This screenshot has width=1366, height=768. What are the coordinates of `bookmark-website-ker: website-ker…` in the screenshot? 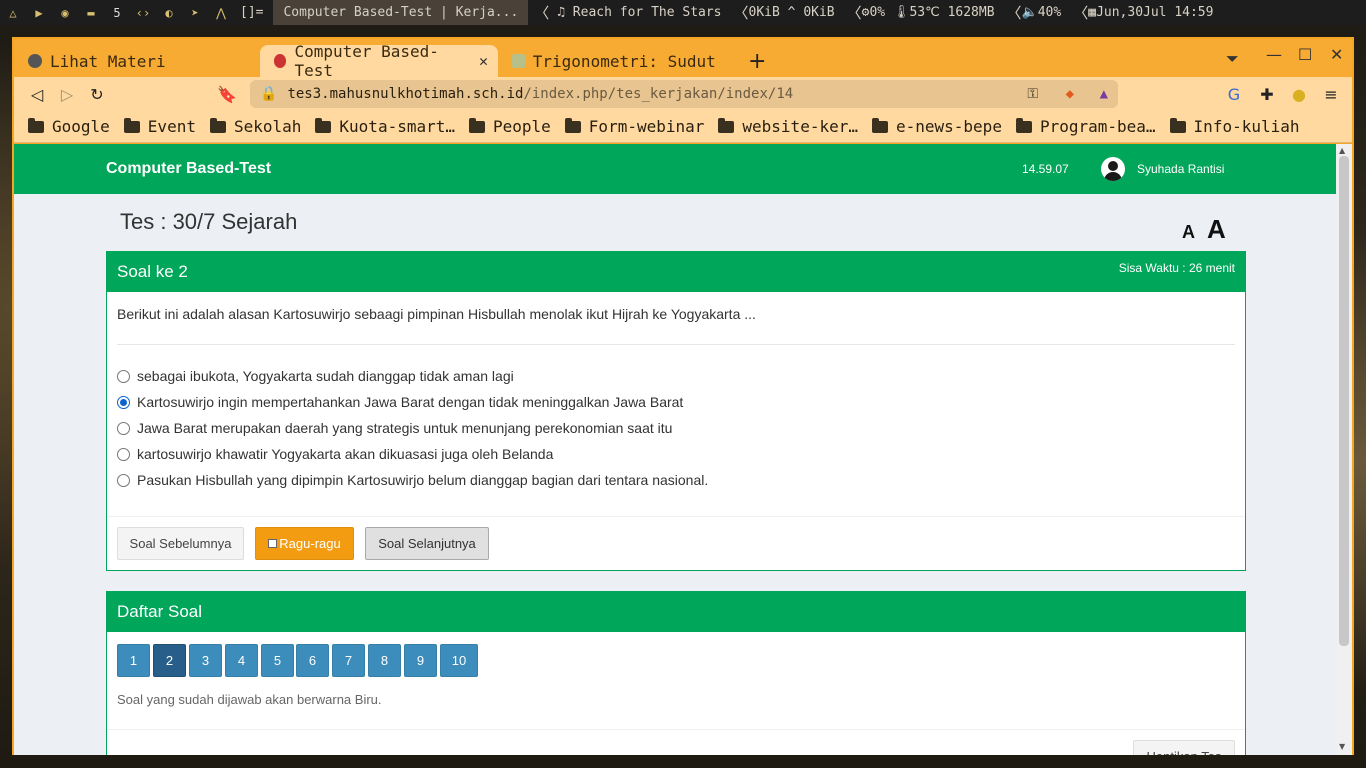 It's located at (788, 126).